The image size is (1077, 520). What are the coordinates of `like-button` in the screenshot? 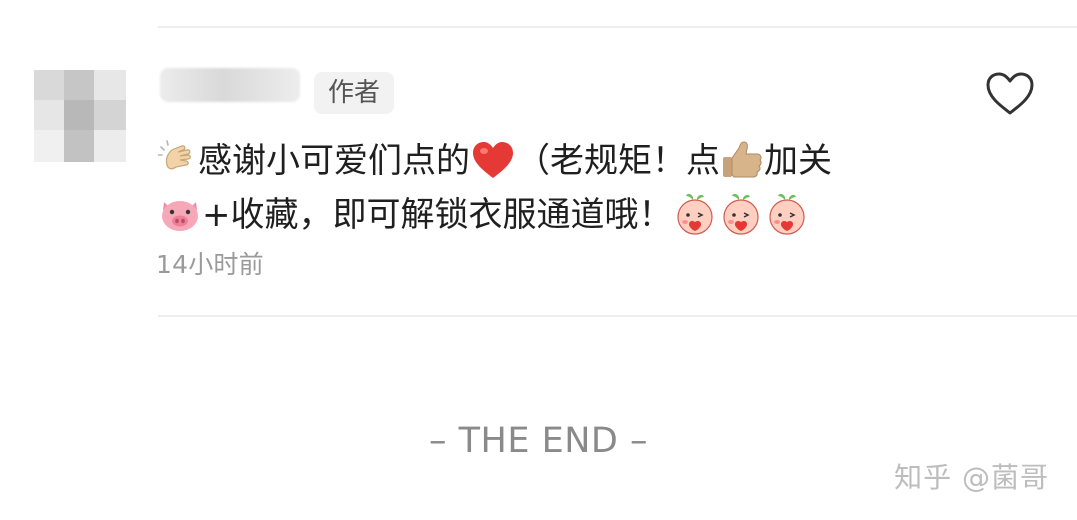 It's located at (1010, 93).